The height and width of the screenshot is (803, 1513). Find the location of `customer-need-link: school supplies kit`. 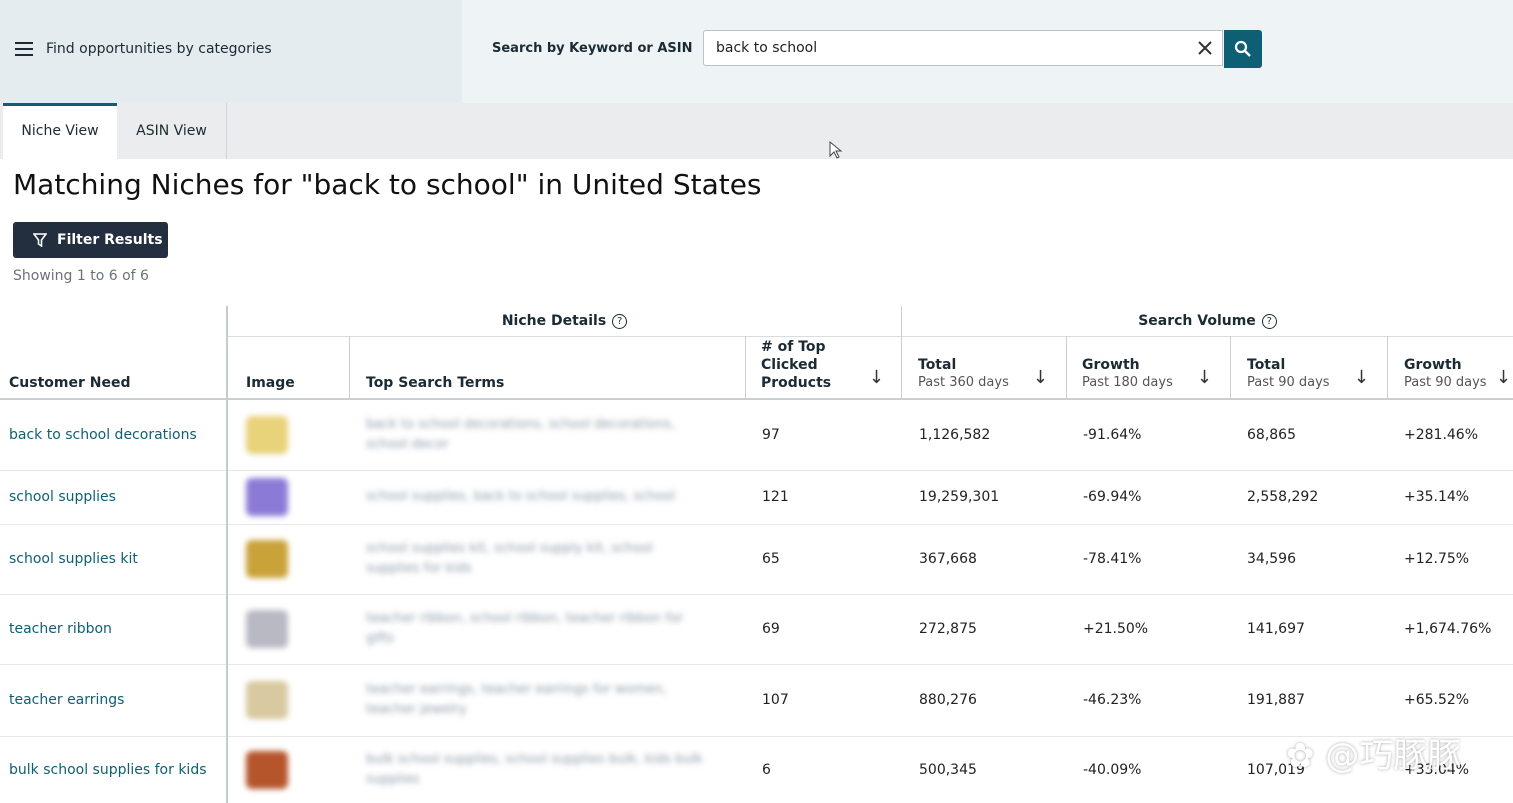

customer-need-link: school supplies kit is located at coordinates (73, 559).